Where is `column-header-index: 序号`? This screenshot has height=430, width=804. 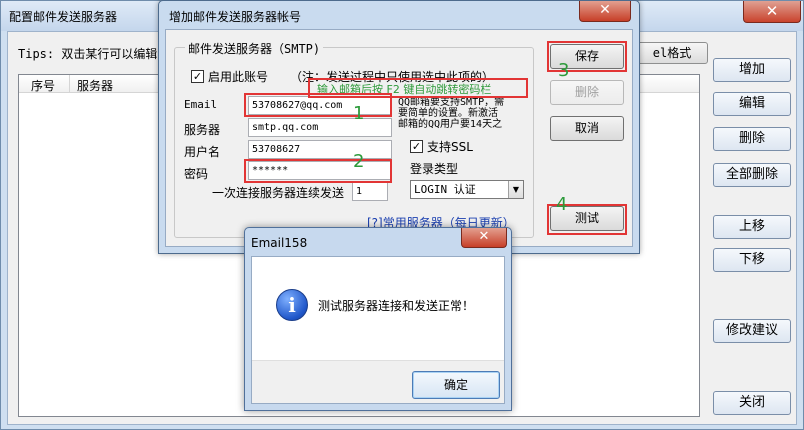 column-header-index: 序号 is located at coordinates (43, 85).